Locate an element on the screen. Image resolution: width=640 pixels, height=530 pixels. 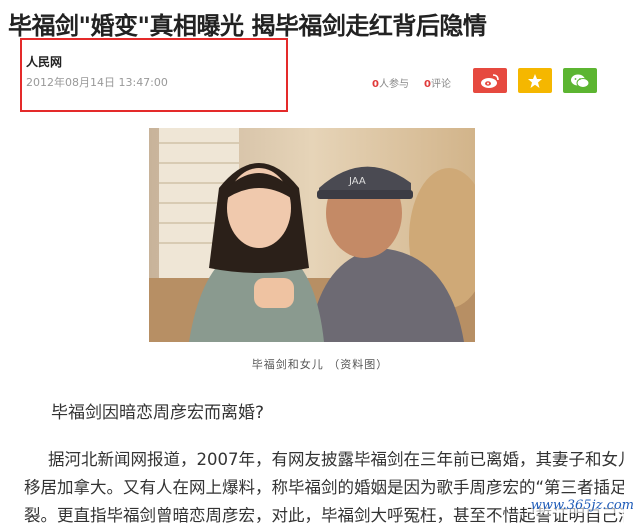
svg-text: JAA is located at coordinates (357, 181).